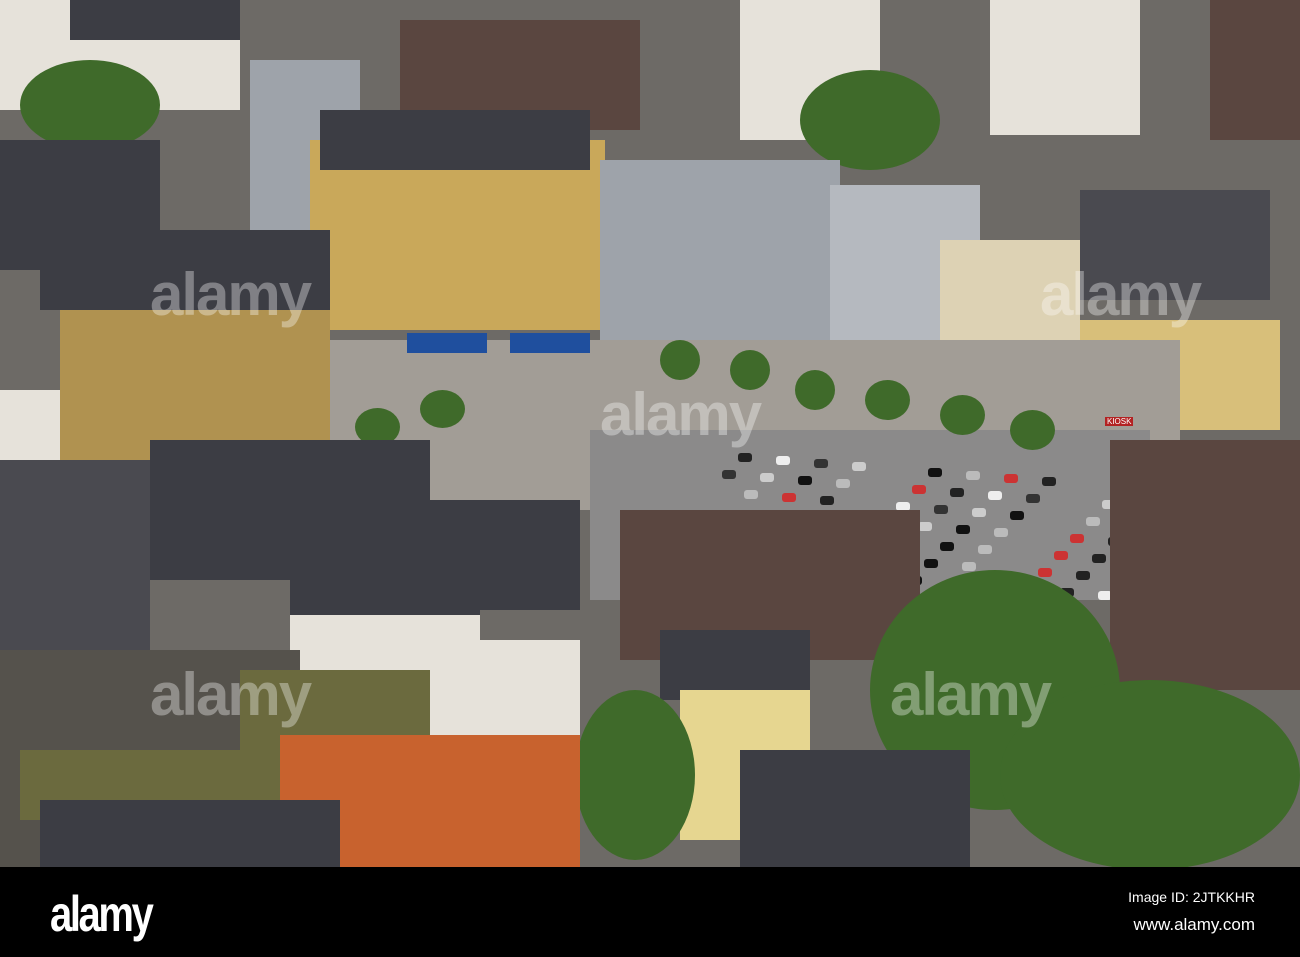 This screenshot has height=957, width=1300. What do you see at coordinates (650, 912) in the screenshot?
I see `footer-bar: alamy Image ID: 2JTKKHR www.alamy.com` at bounding box center [650, 912].